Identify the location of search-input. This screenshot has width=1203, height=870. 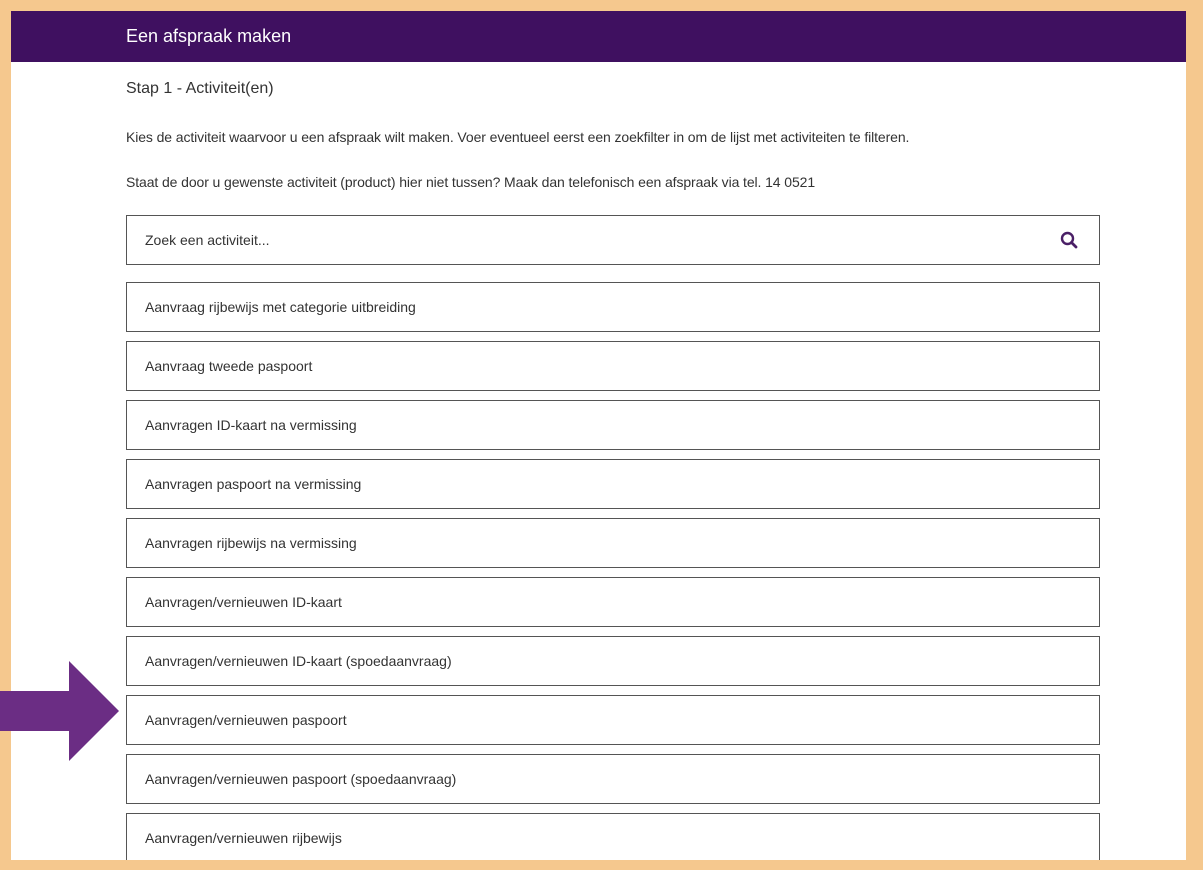
(592, 240).